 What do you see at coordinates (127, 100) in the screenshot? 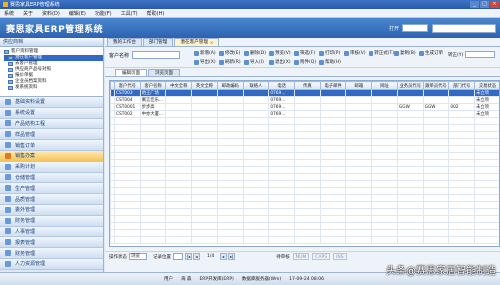
I see `table-cell: CST004` at bounding box center [127, 100].